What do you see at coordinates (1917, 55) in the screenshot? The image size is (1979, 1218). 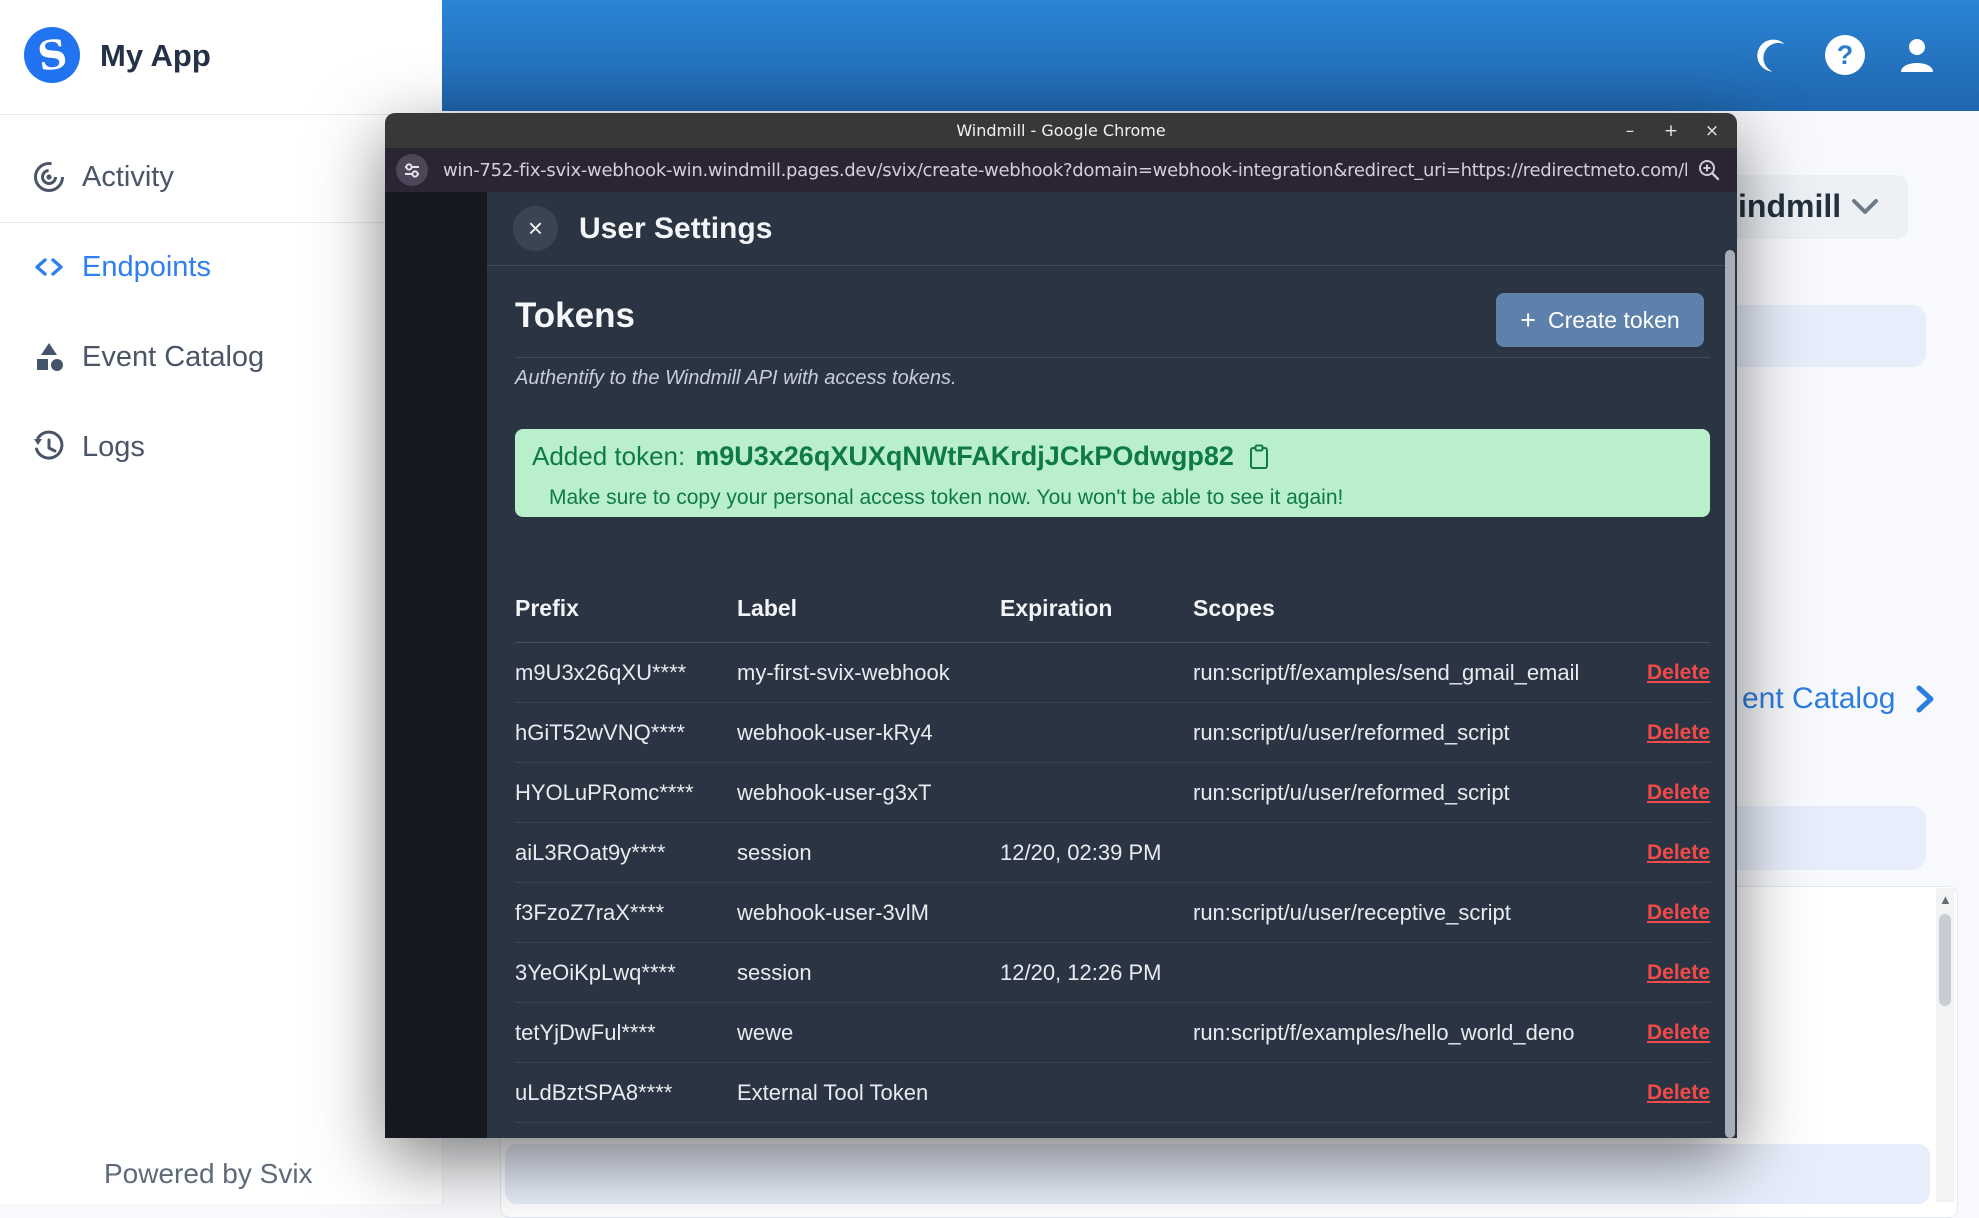 I see `account-icon` at bounding box center [1917, 55].